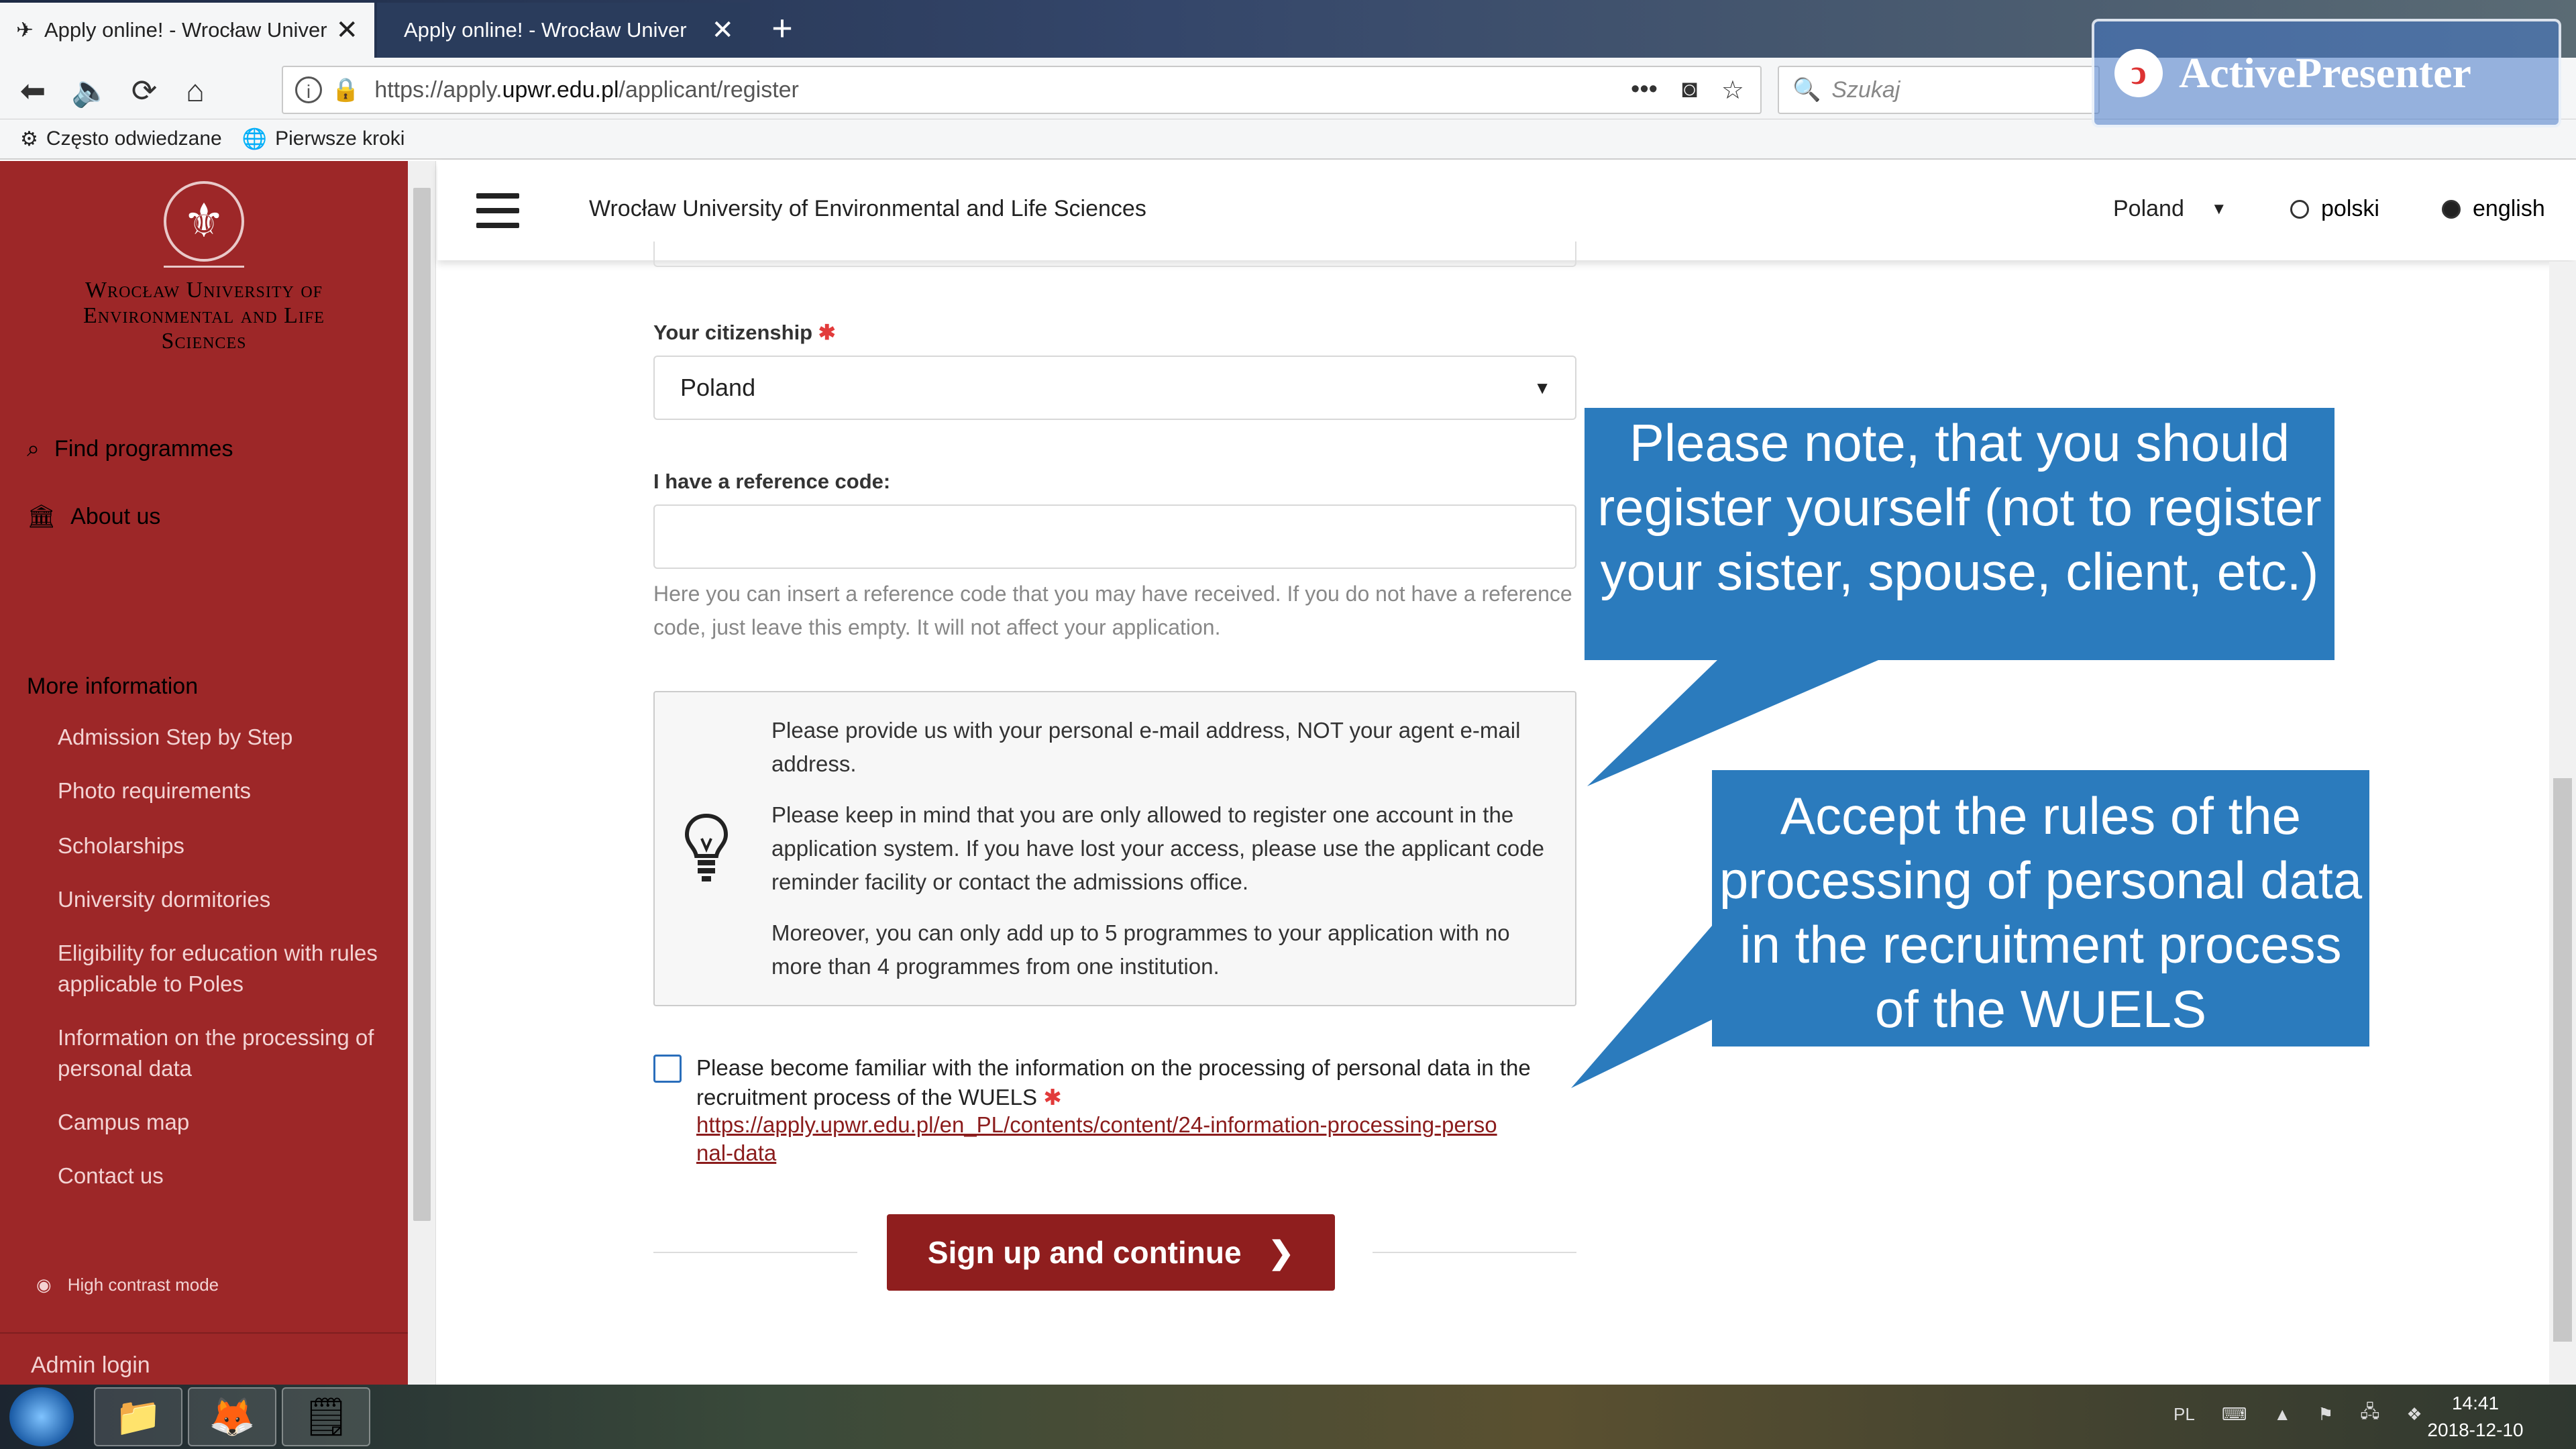  I want to click on sign-up-label: Sign up and continue, so click(1084, 1252).